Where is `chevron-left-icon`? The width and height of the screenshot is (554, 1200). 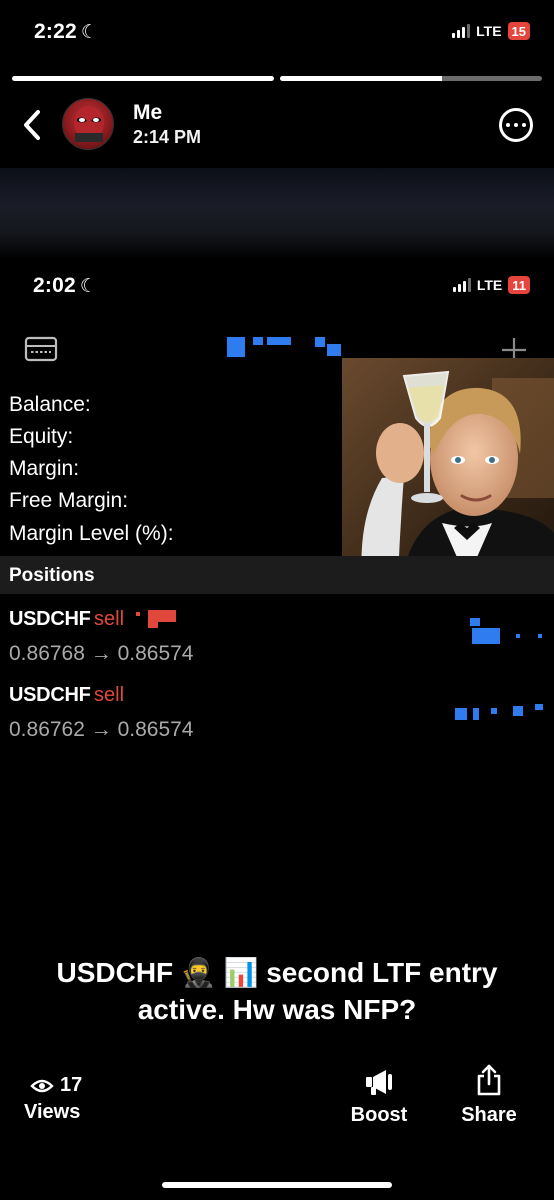 chevron-left-icon is located at coordinates (32, 125).